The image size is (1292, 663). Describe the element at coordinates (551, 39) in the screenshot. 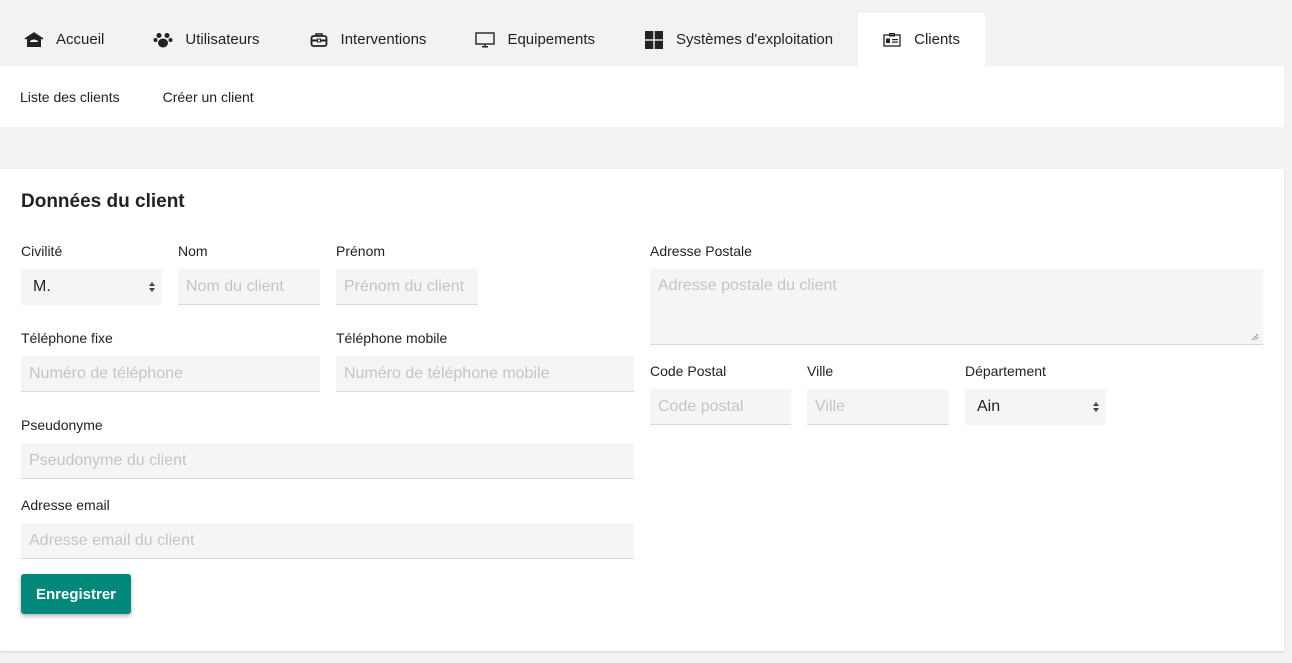

I see `tab-label: Equipements` at that location.